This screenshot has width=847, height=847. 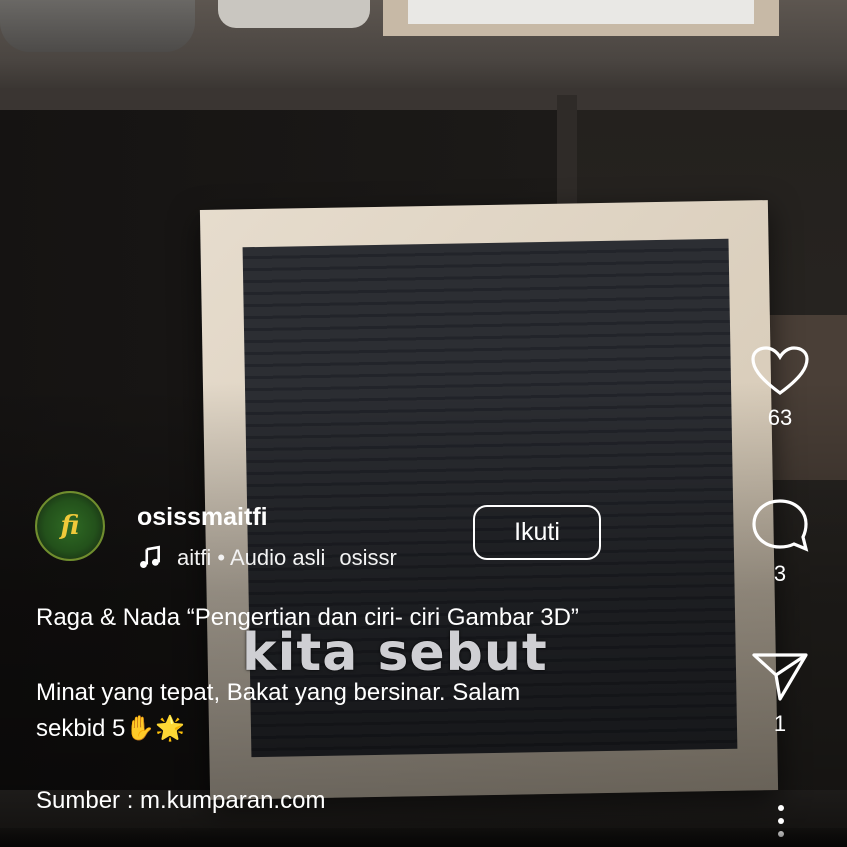 I want to click on music-note-icon, so click(x=150, y=556).